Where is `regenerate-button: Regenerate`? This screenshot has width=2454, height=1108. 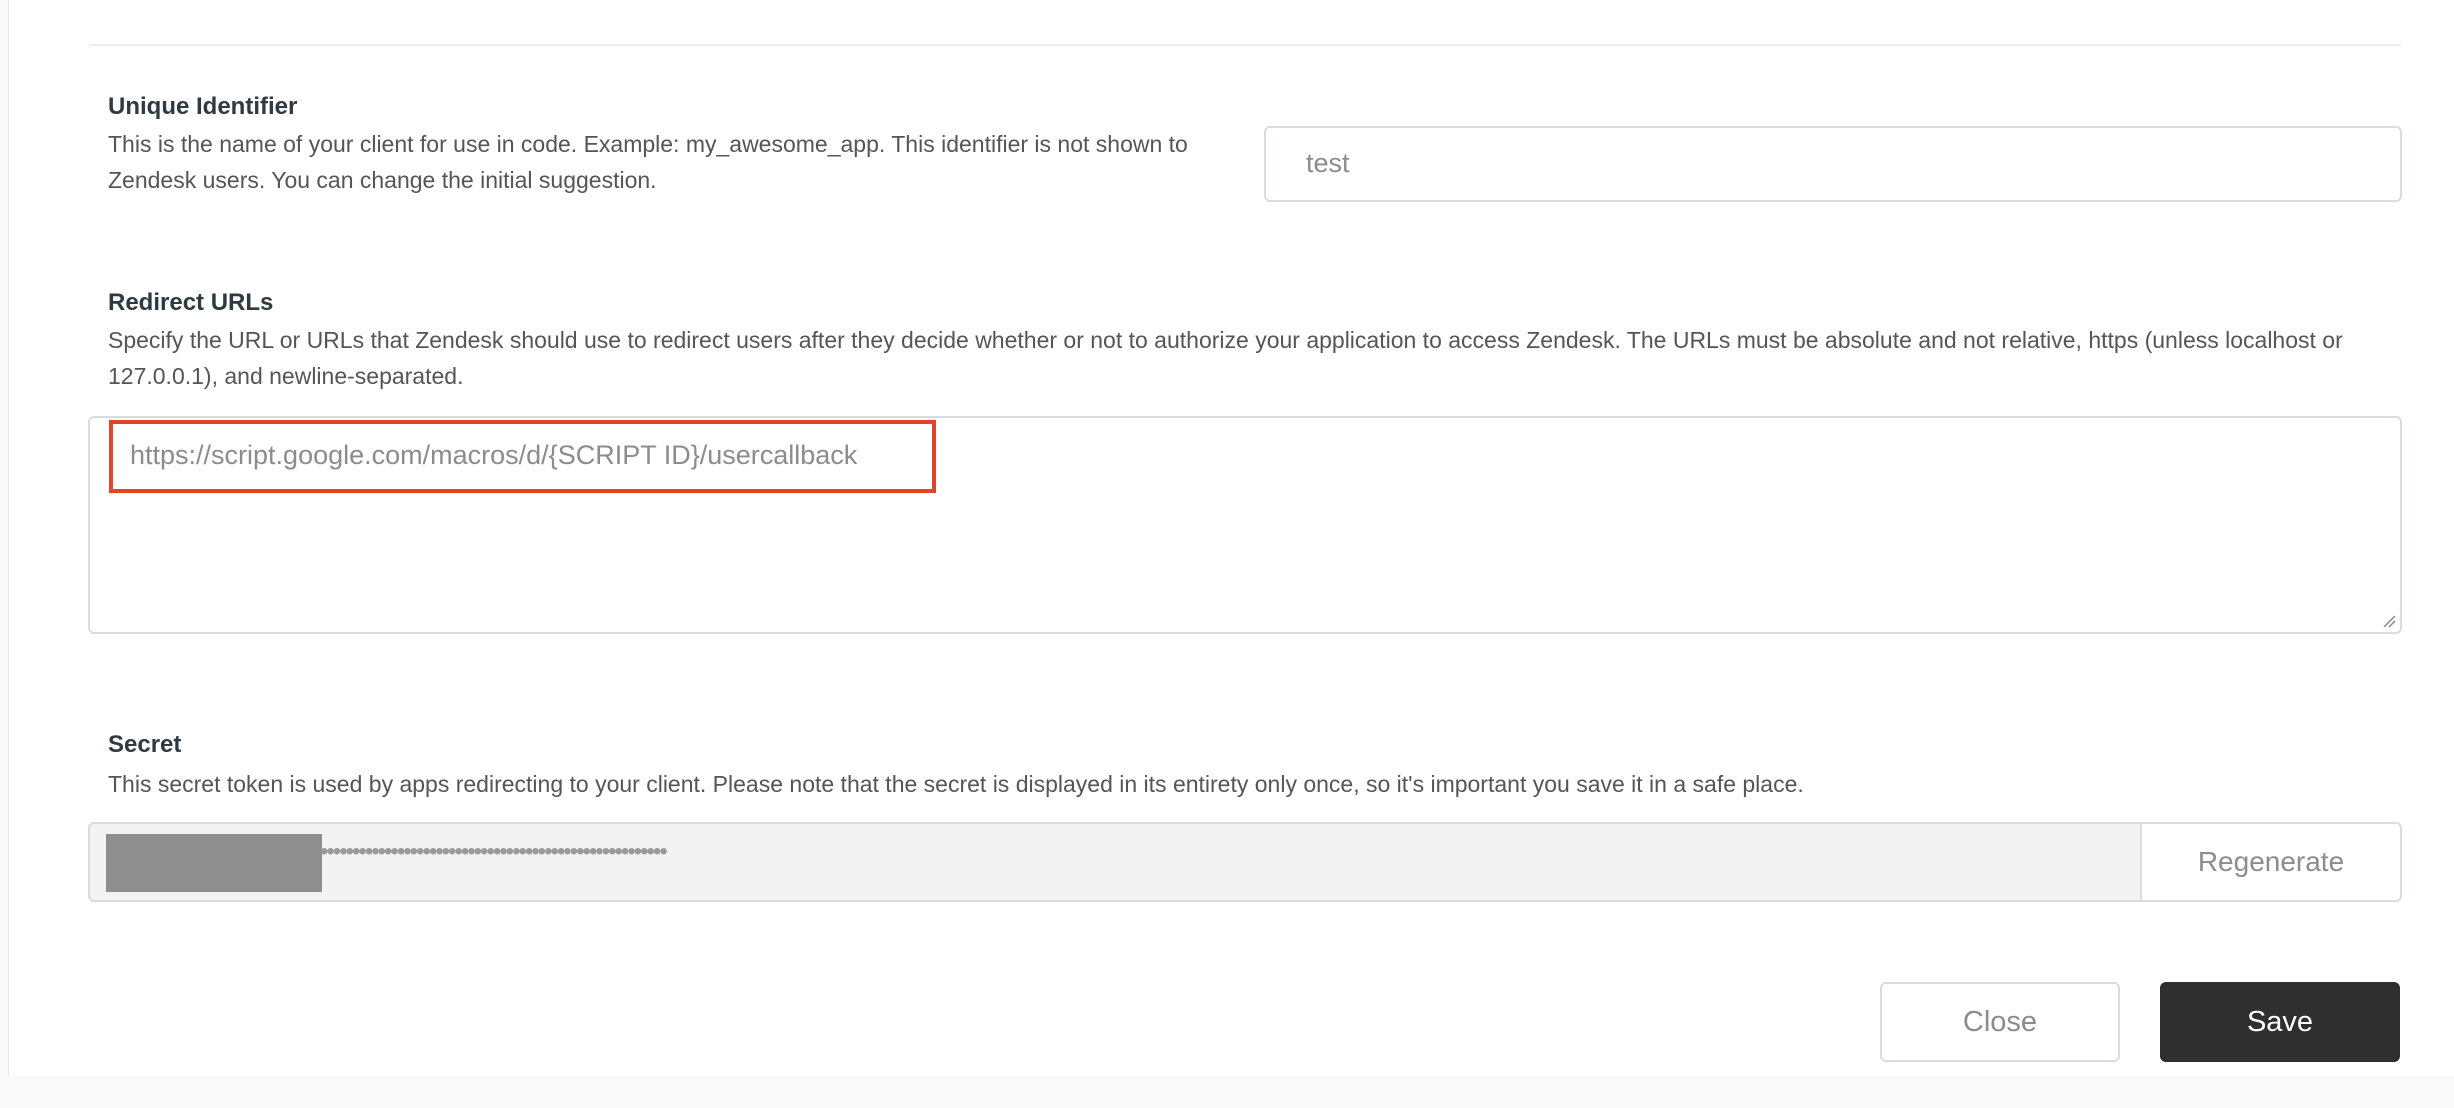 regenerate-button: Regenerate is located at coordinates (2270, 862).